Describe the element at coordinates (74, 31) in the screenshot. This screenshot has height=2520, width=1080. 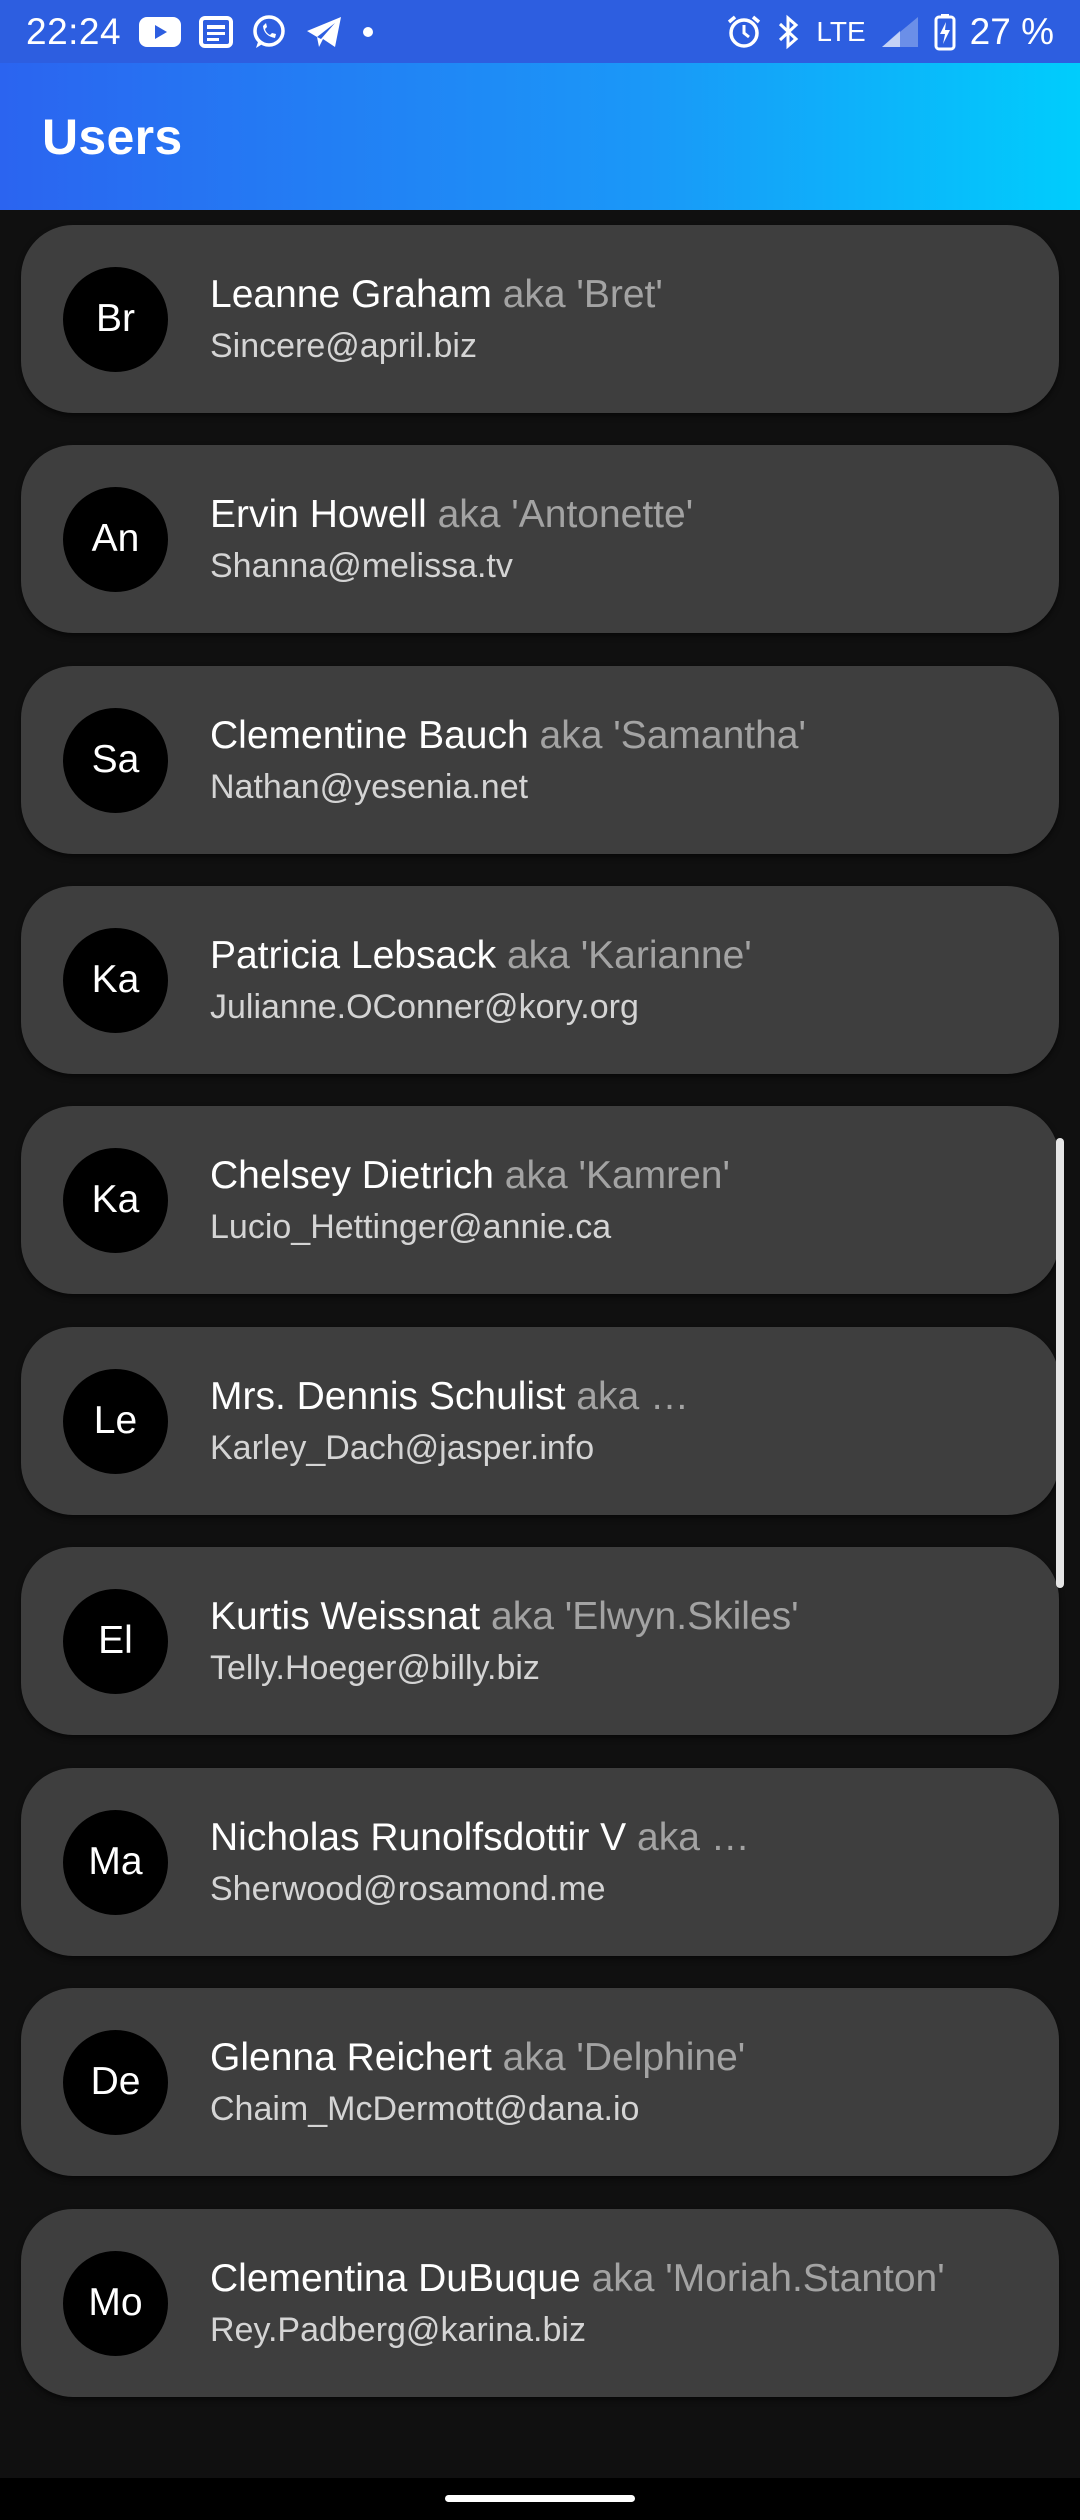
I see `status-time: 22:24` at that location.